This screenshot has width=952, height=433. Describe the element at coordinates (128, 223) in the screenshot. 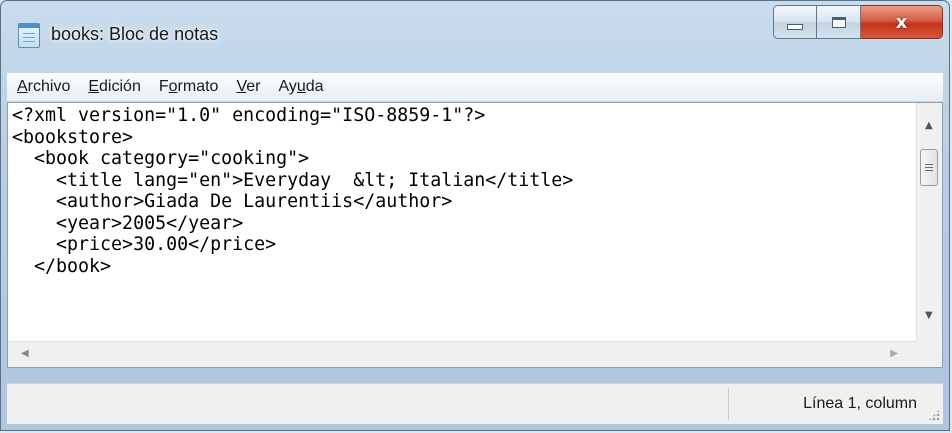

I see `text-line: <year>2005</year>` at that location.